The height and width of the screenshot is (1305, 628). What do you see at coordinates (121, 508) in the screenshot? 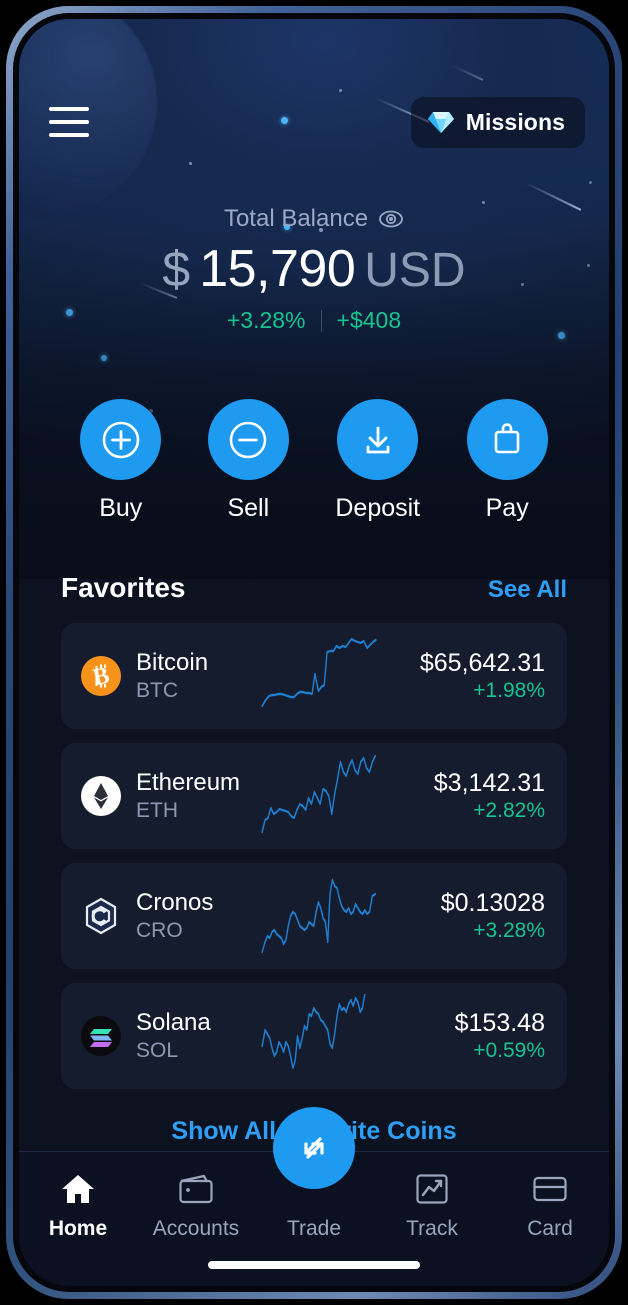
I see `buy-label: Buy` at bounding box center [121, 508].